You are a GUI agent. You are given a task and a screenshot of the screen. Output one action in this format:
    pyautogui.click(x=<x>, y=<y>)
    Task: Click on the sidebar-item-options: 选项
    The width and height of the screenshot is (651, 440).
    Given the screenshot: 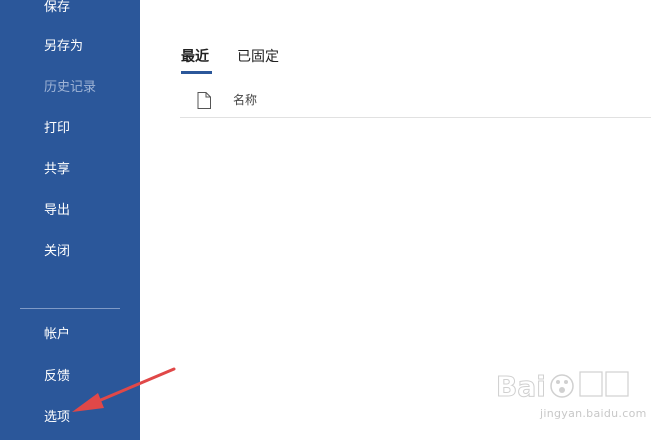 What is the action you would take?
    pyautogui.click(x=57, y=418)
    